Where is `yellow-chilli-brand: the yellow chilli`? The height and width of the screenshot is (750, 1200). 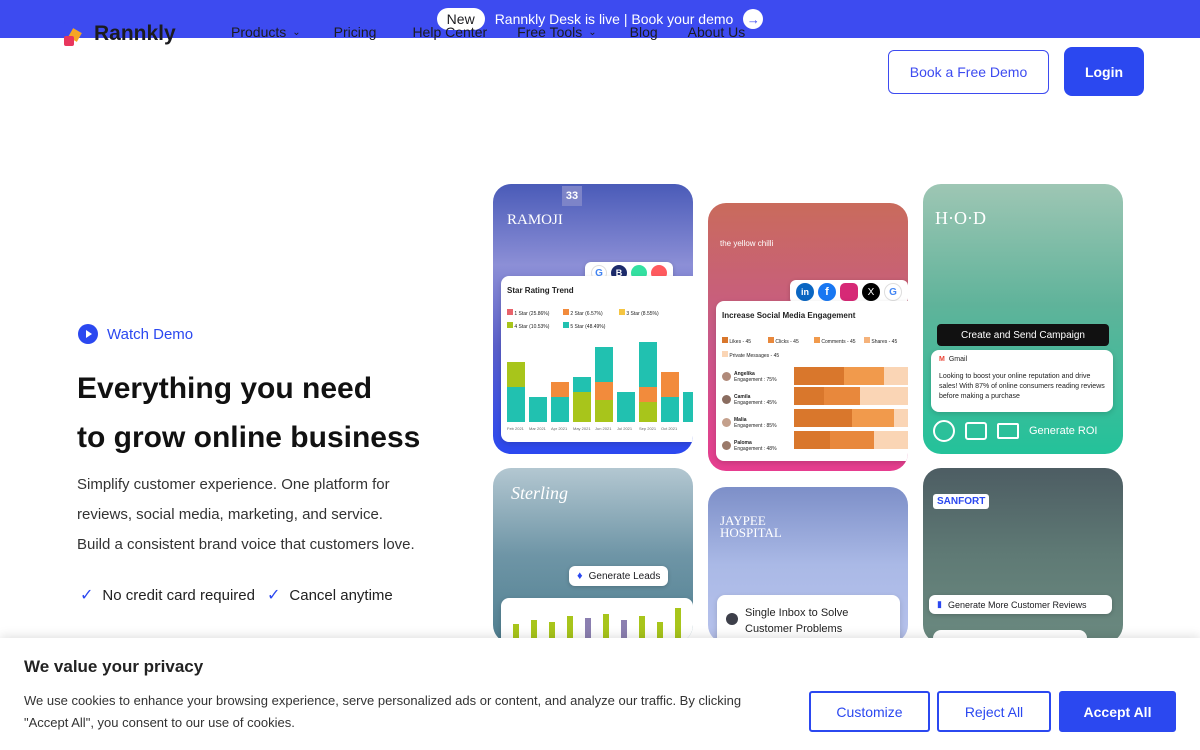 yellow-chilli-brand: the yellow chilli is located at coordinates (747, 243).